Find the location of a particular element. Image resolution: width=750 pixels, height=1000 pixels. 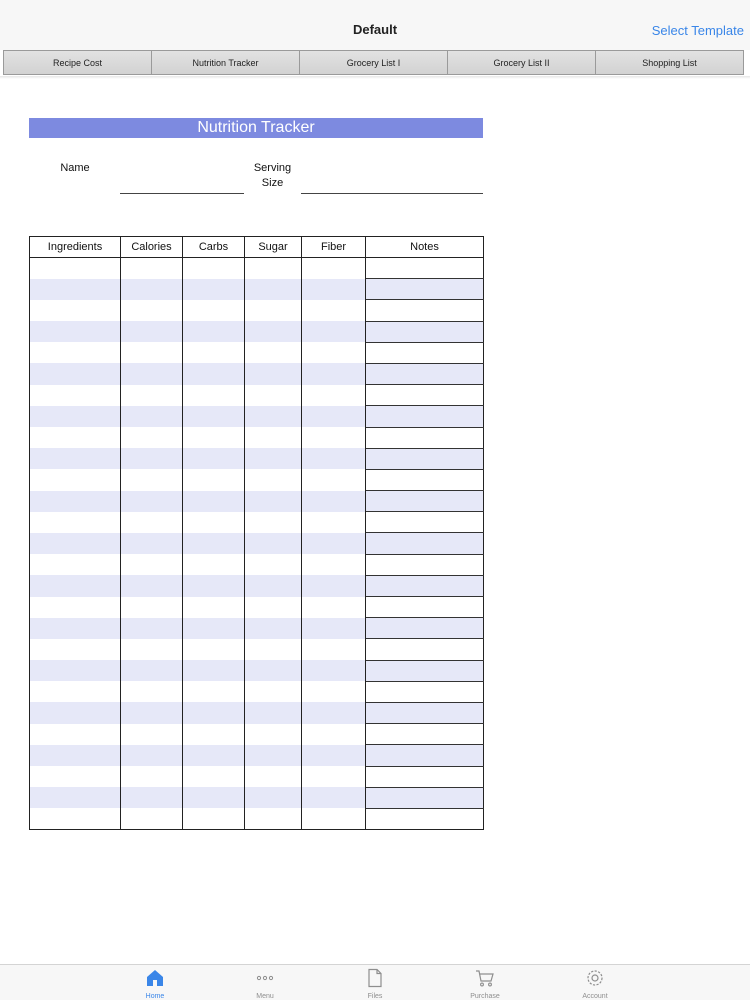

tabbar-account: Account is located at coordinates (595, 984).